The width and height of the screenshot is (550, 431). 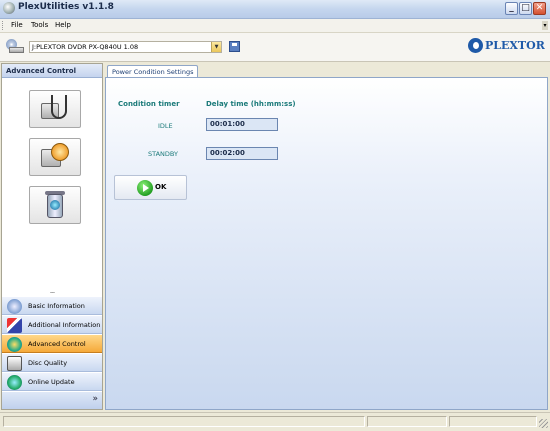 I want to click on resize-grip-icon, so click(x=543, y=423).